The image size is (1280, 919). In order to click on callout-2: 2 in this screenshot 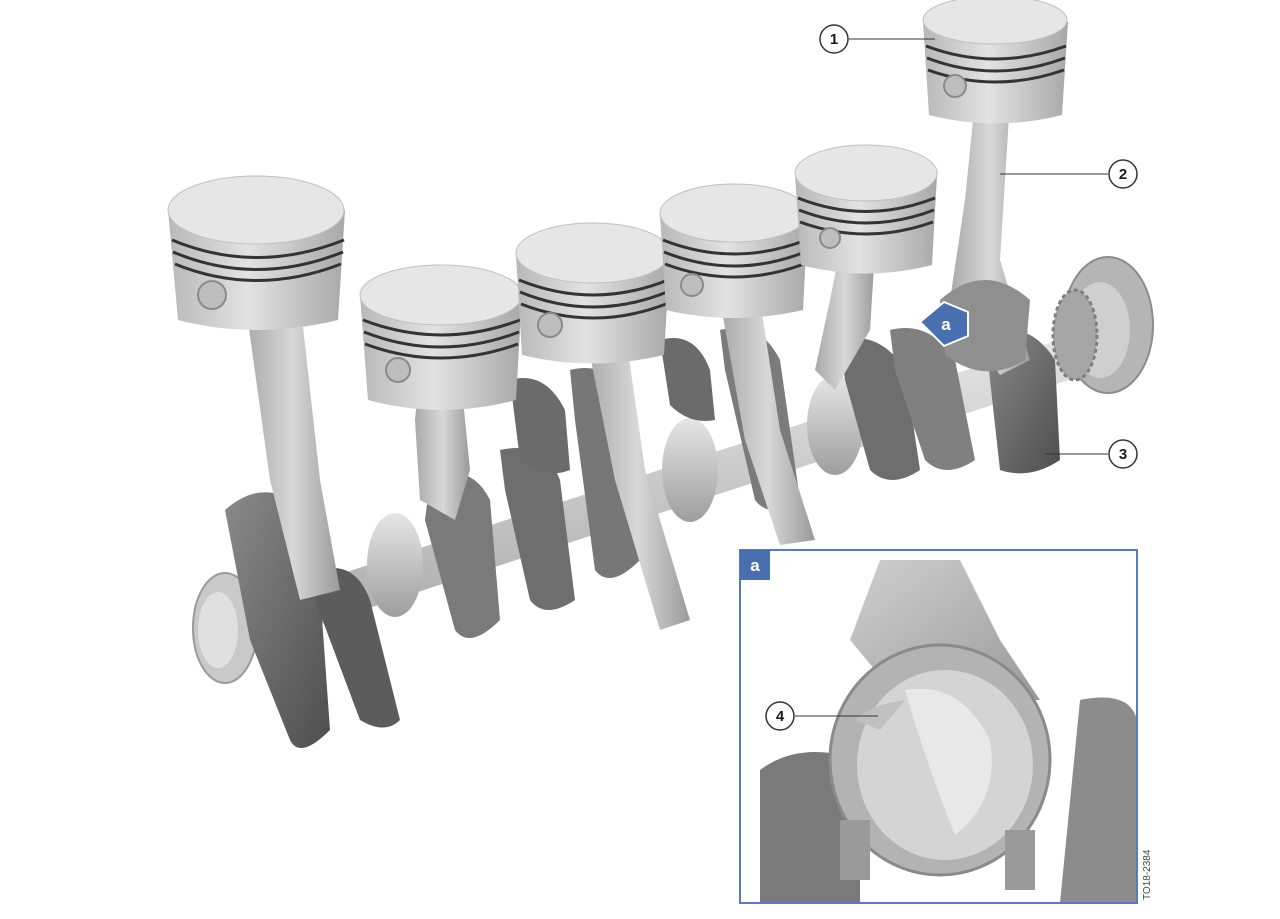, I will do `click(1069, 174)`.